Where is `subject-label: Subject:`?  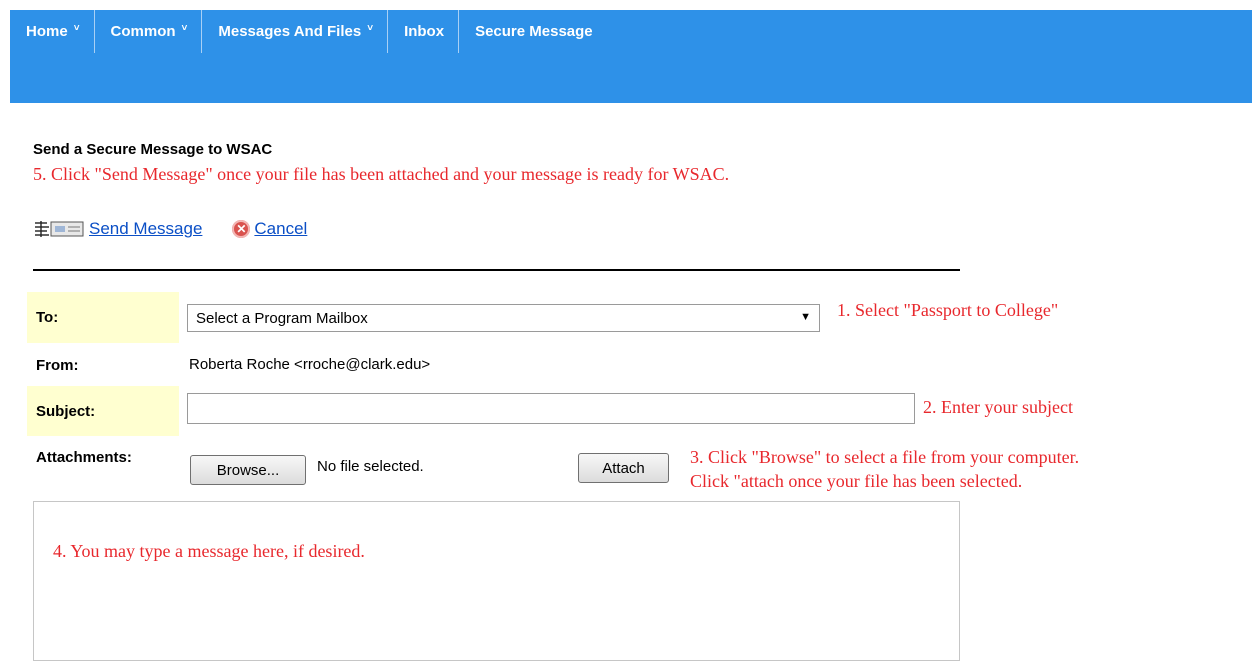 subject-label: Subject: is located at coordinates (103, 411).